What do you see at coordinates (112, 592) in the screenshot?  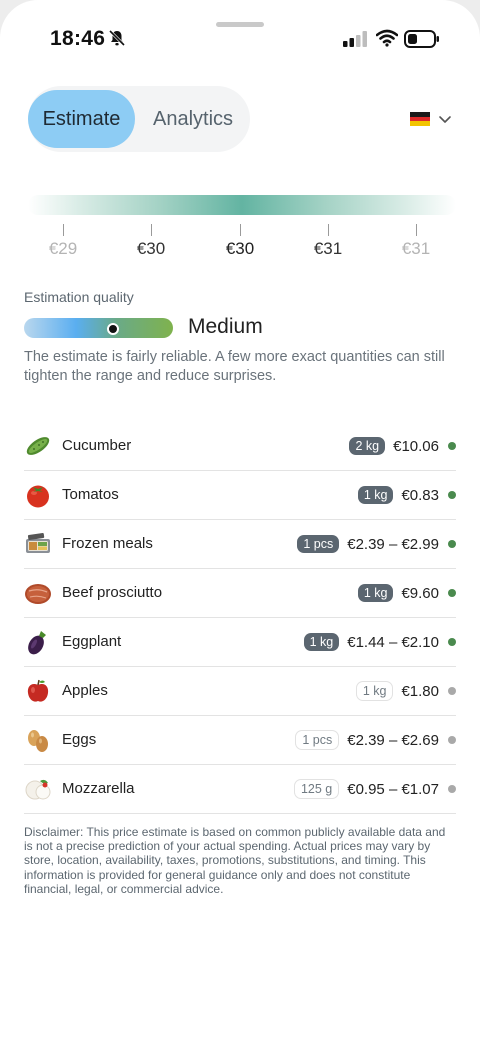 I see `item-name: Beef prosciutto` at bounding box center [112, 592].